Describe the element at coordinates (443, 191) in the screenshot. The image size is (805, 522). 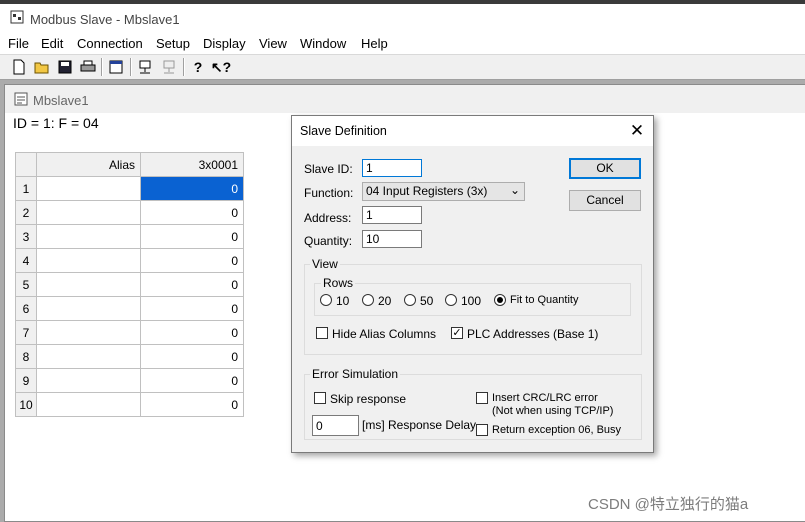
I see `function-select: 04 Input Registers (3x) ⌄` at that location.